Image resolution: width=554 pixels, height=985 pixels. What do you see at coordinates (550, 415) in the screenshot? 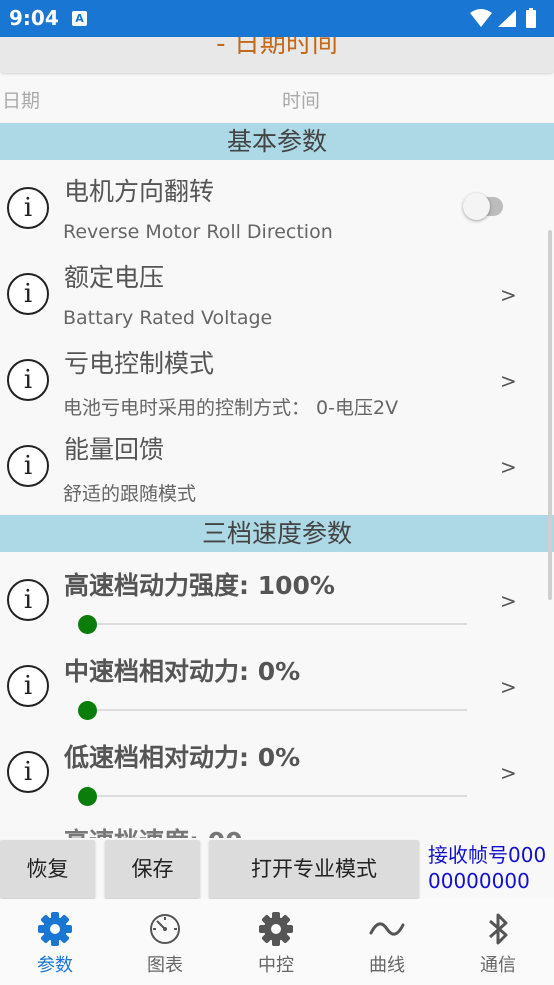
I see `scrollbar` at bounding box center [550, 415].